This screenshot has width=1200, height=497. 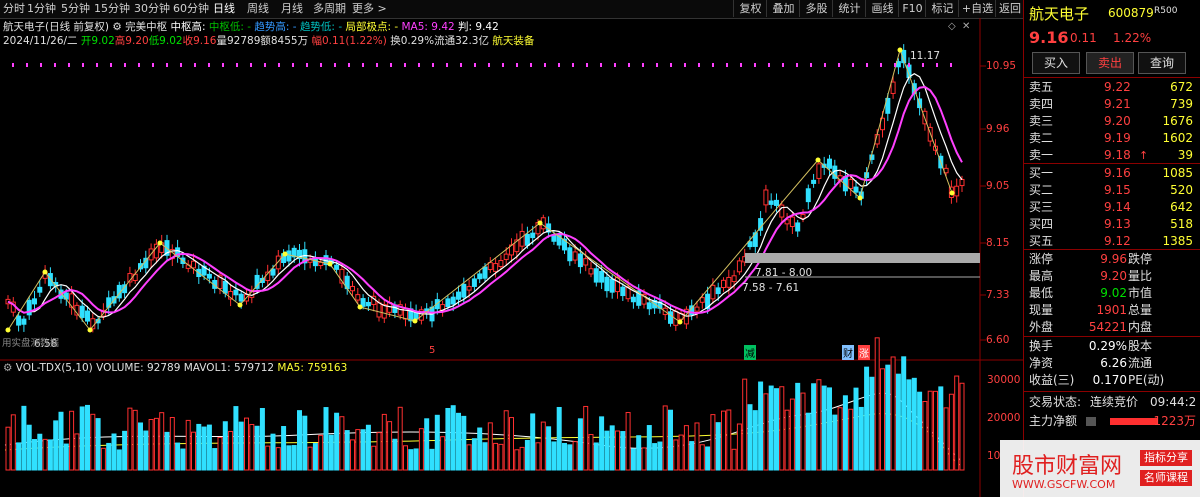 What do you see at coordinates (942, 8) in the screenshot?
I see `mark-button: 标记` at bounding box center [942, 8].